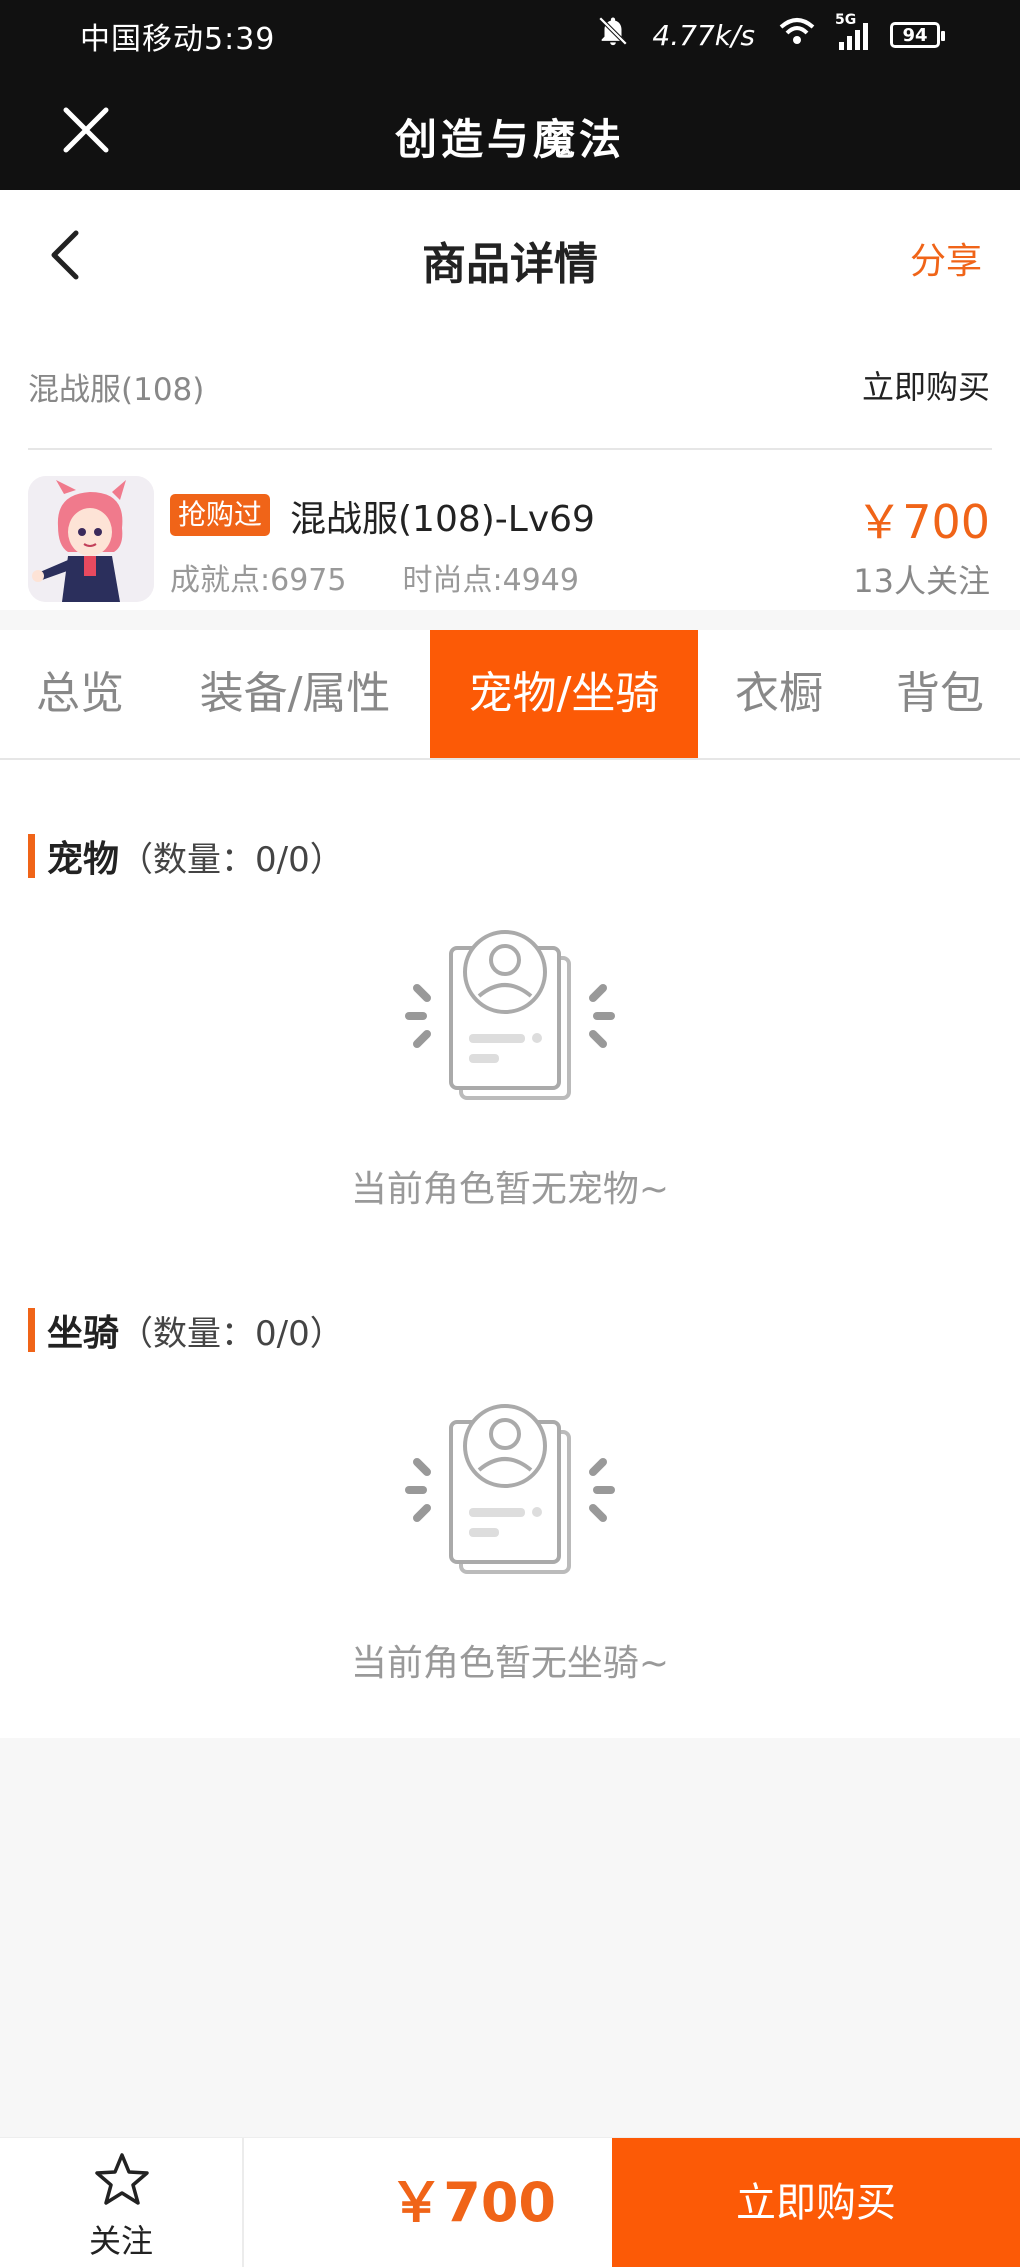  I want to click on pets-count: （数量：0/0）, so click(231, 859).